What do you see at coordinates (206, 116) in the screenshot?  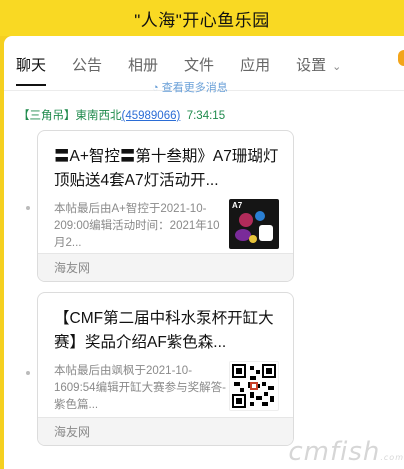 I see `message-time: 7:34:15` at bounding box center [206, 116].